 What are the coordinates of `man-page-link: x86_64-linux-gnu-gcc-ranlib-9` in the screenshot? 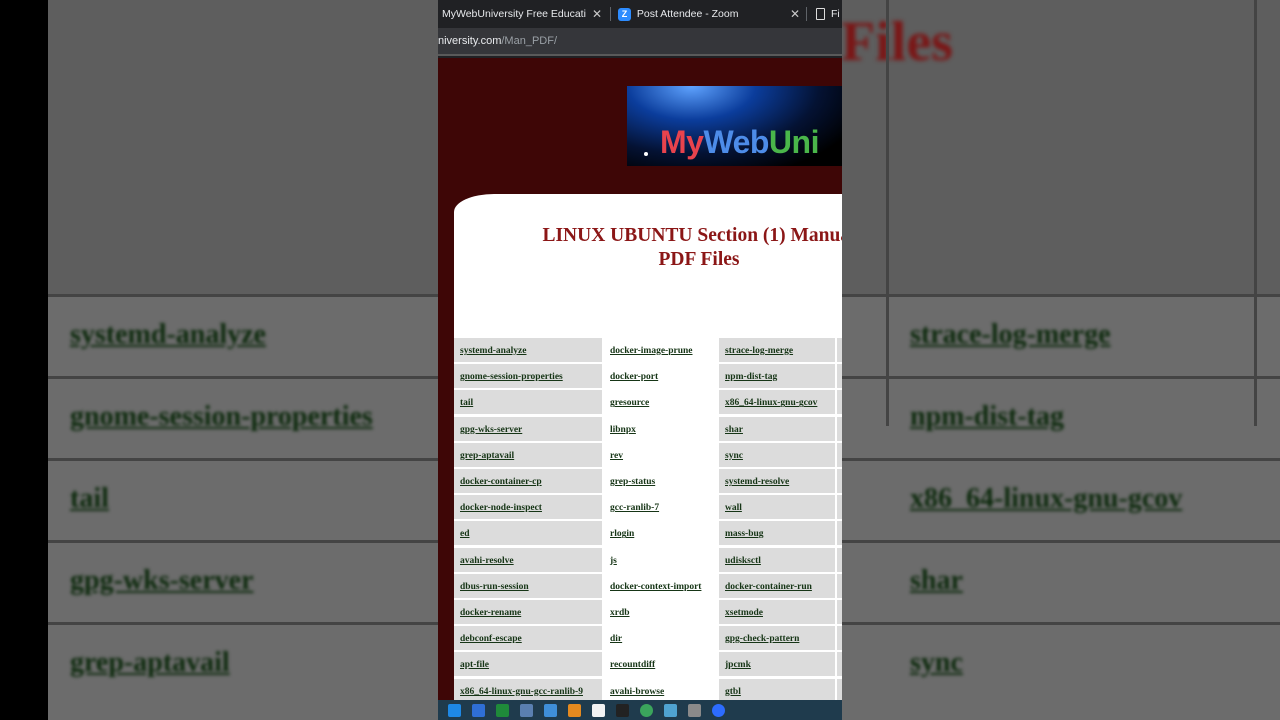 It's located at (528, 689).